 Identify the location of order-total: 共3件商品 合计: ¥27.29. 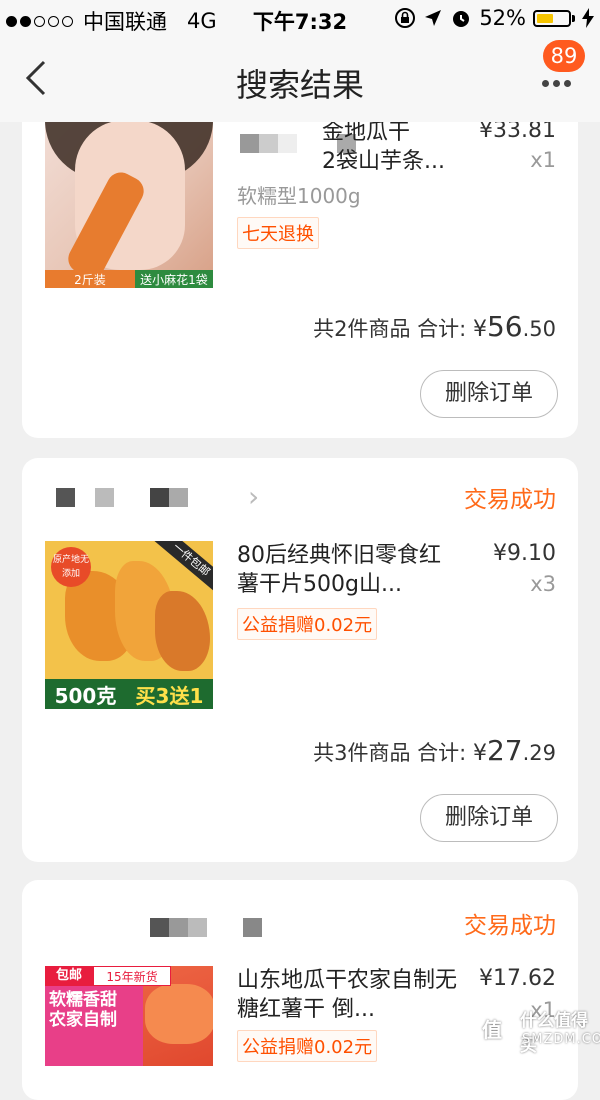
(434, 750).